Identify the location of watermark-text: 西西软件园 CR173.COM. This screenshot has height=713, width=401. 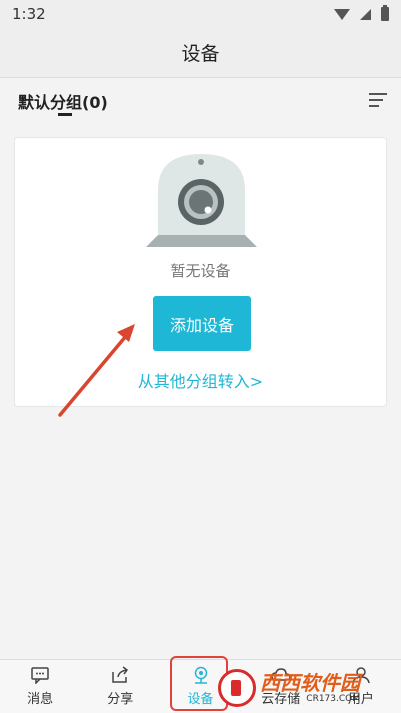
(310, 688).